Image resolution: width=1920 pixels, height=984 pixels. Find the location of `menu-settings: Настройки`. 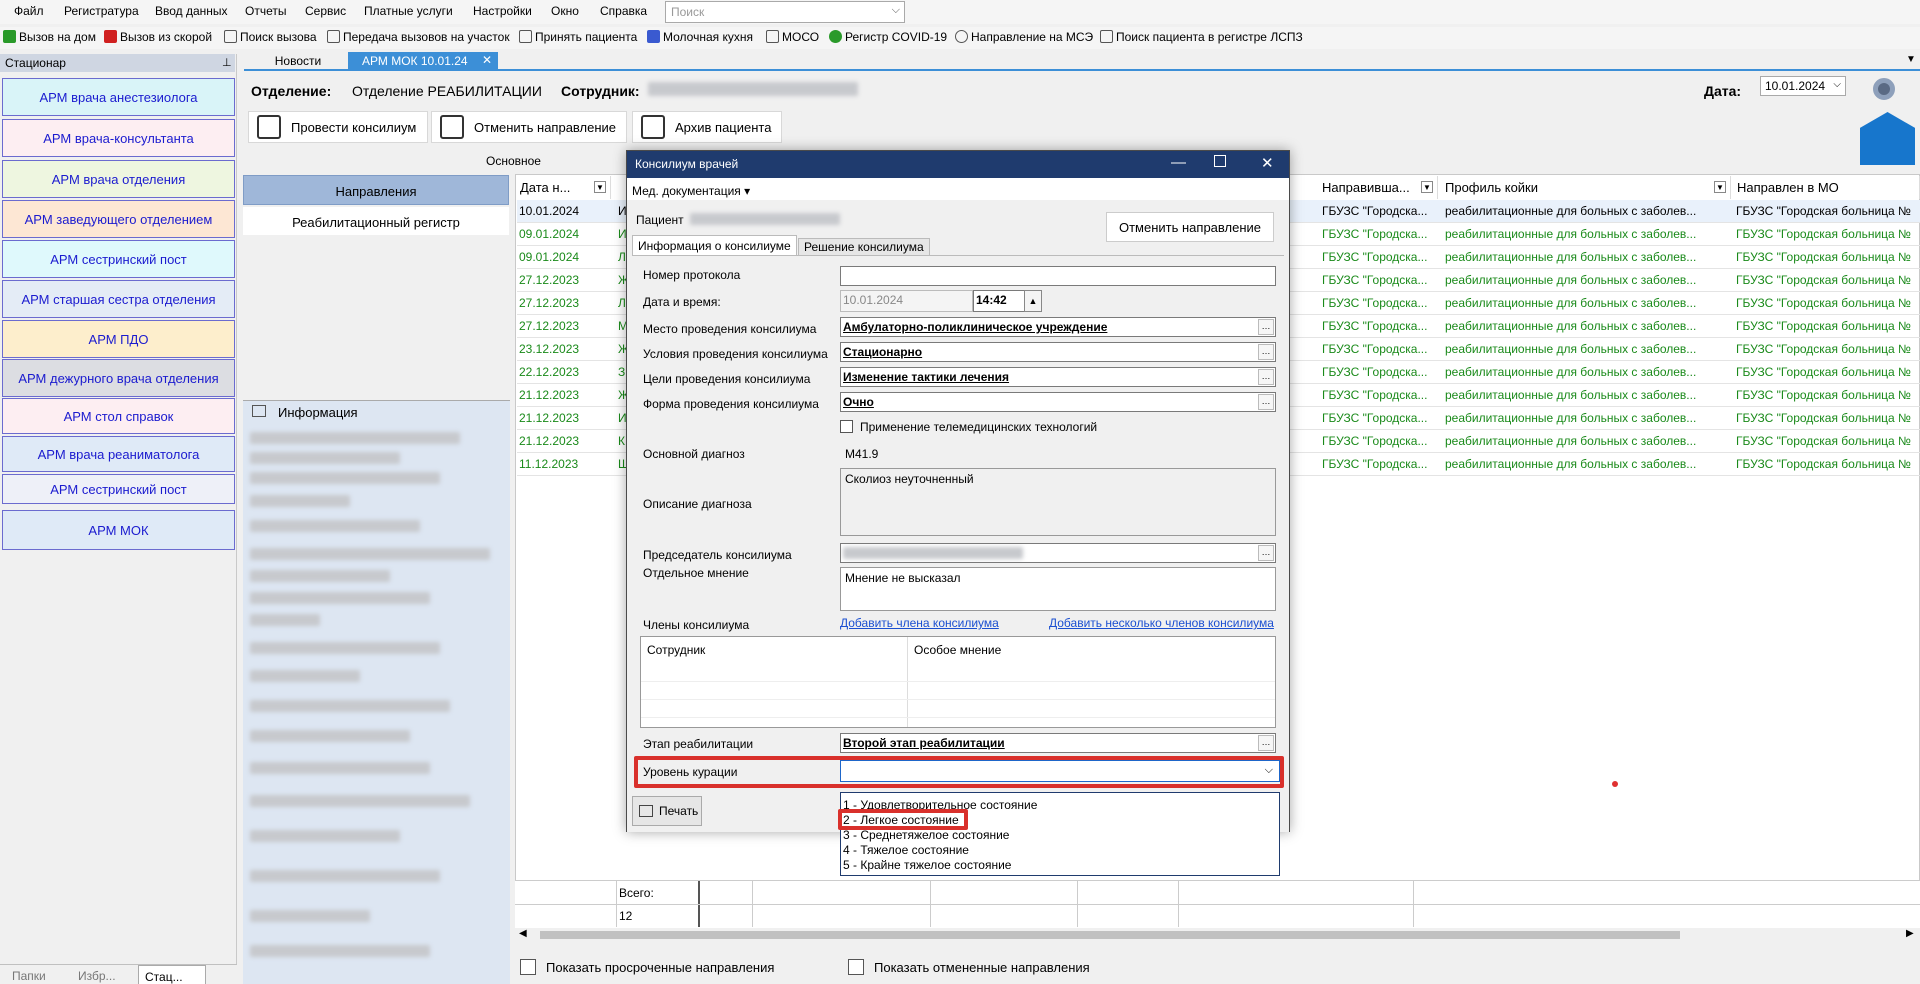

menu-settings: Настройки is located at coordinates (502, 11).